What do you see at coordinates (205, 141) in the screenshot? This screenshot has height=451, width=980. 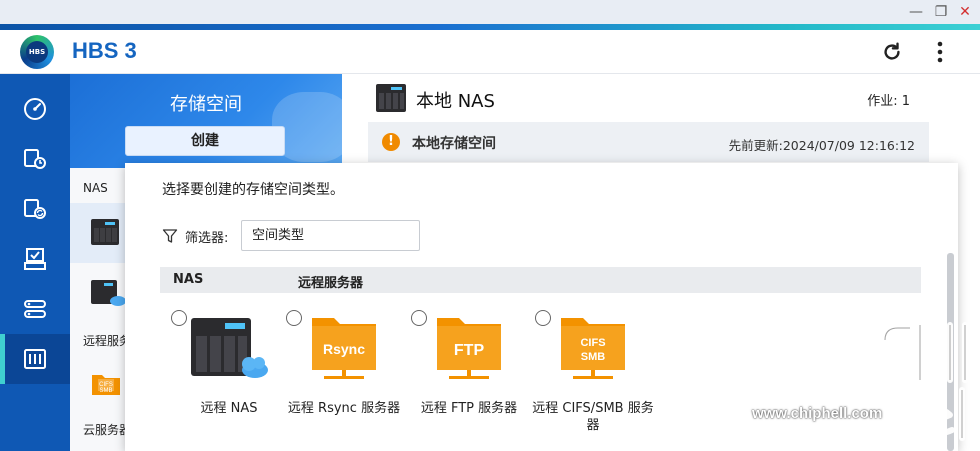 I see `create-button: 创建` at bounding box center [205, 141].